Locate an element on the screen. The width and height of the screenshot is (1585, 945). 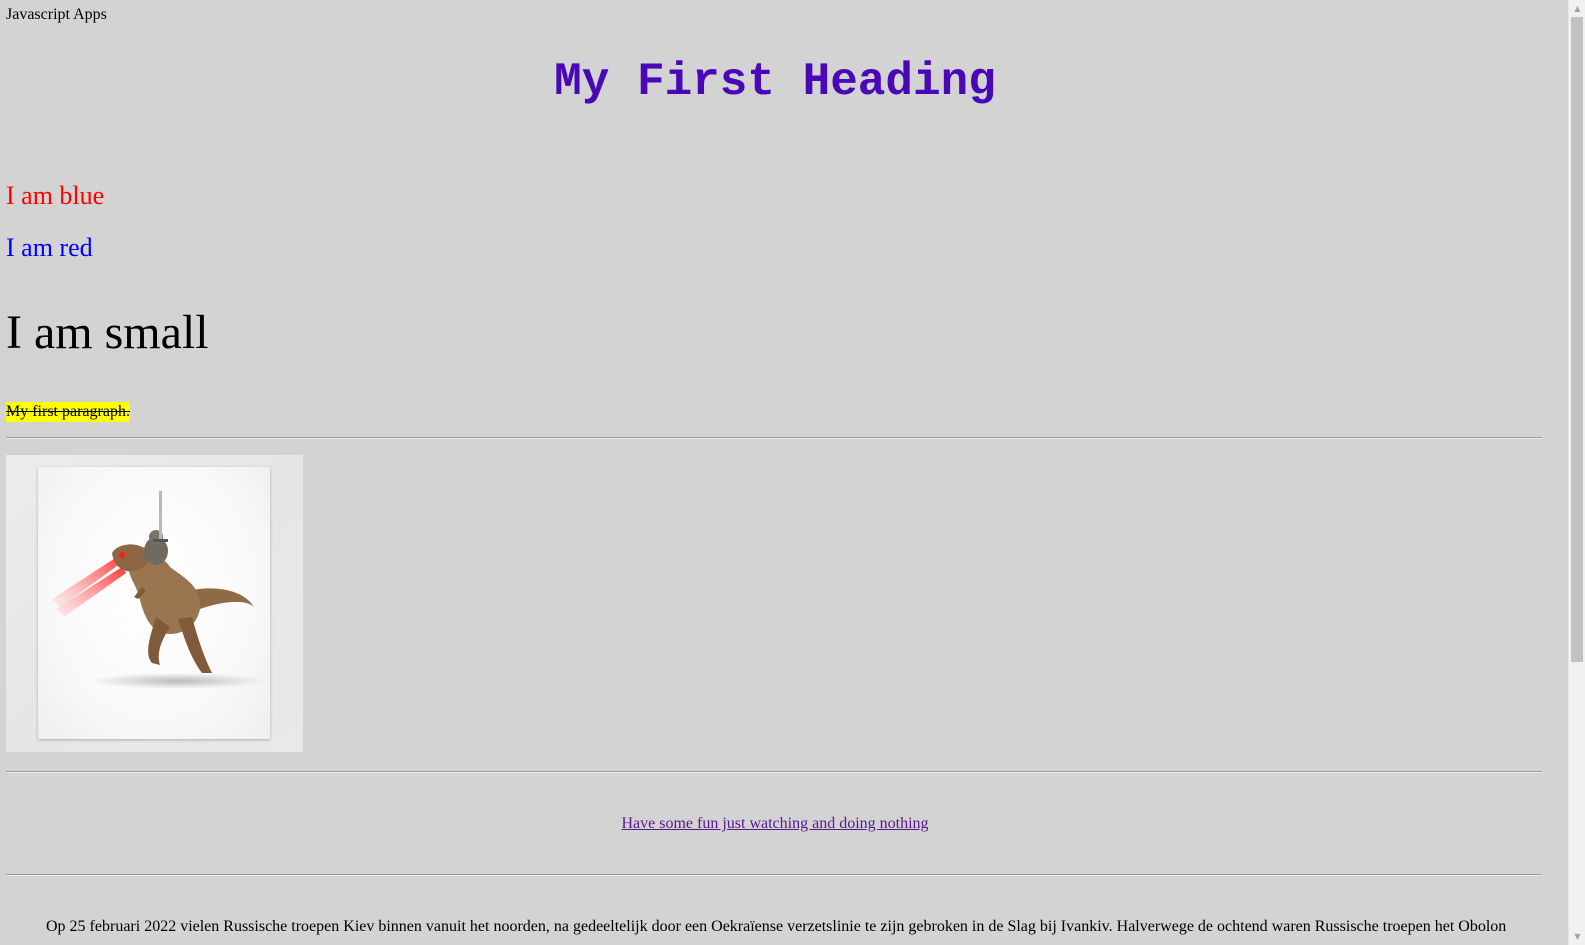
first-paragraph: My first paragraph. is located at coordinates (68, 412).